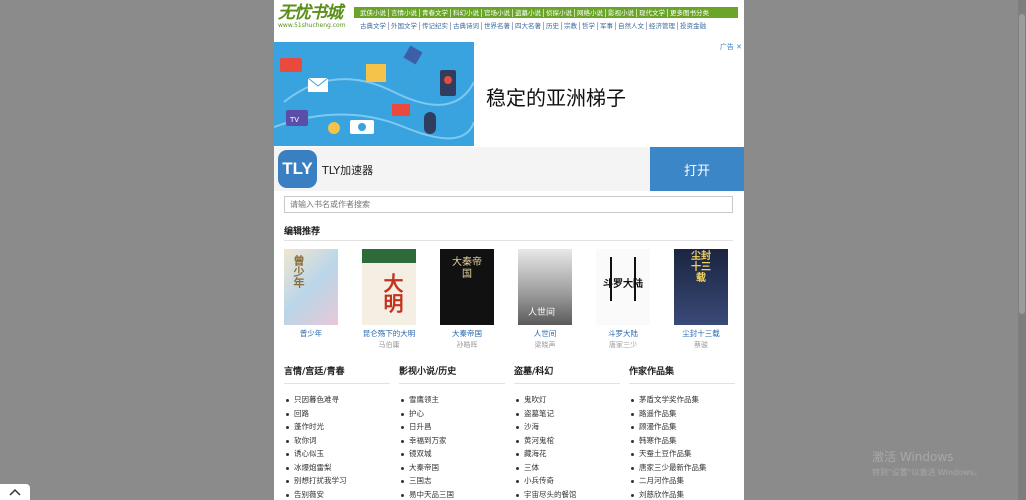 The height and width of the screenshot is (500, 1026). I want to click on nav-item: 四大名著, so click(528, 25).